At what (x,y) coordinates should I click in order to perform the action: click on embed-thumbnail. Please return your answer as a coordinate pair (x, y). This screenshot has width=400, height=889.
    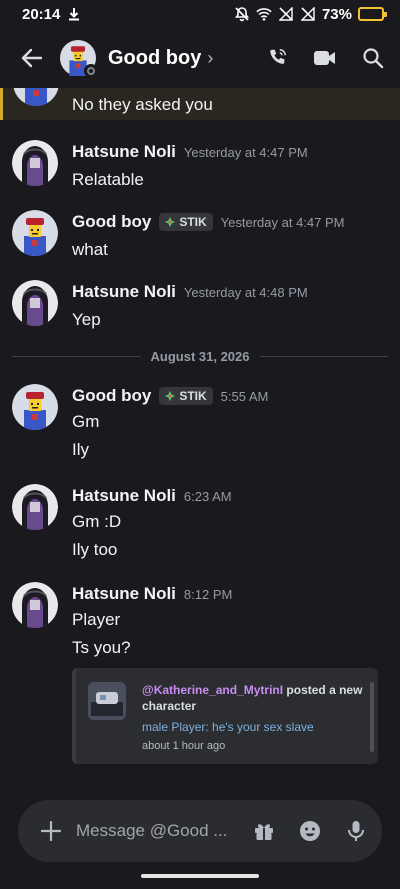
    Looking at the image, I should click on (107, 701).